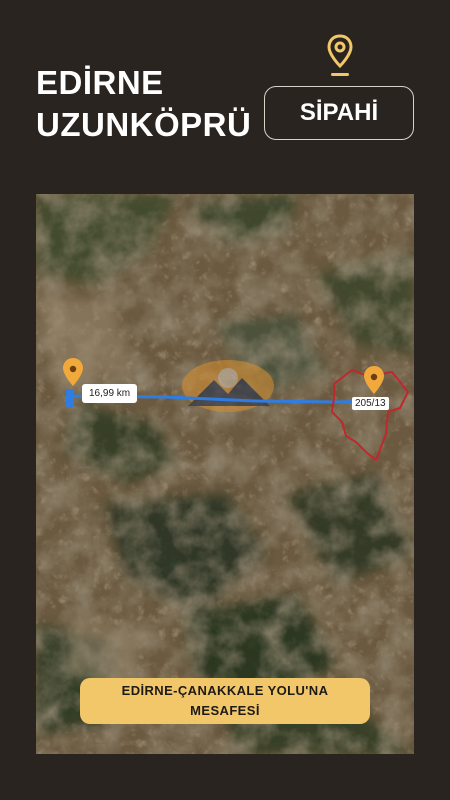 Image resolution: width=450 pixels, height=800 pixels. I want to click on parcel-pin-icon, so click(374, 380).